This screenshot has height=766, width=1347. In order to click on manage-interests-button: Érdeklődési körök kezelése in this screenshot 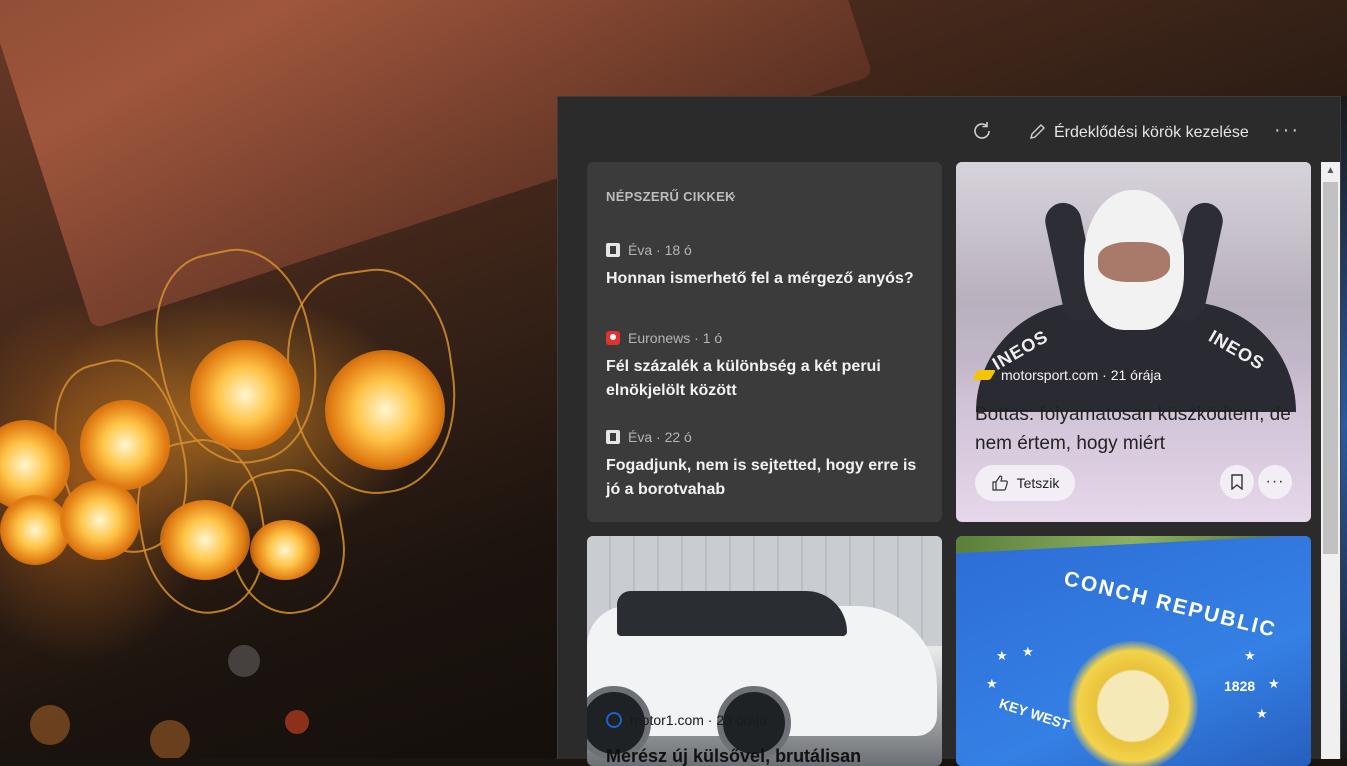, I will do `click(1151, 133)`.